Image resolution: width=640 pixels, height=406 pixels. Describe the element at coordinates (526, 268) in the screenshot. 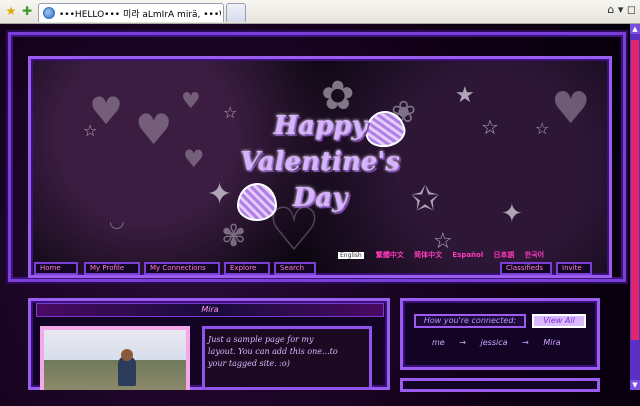

I see `nav-classifieds: Classifieds` at that location.